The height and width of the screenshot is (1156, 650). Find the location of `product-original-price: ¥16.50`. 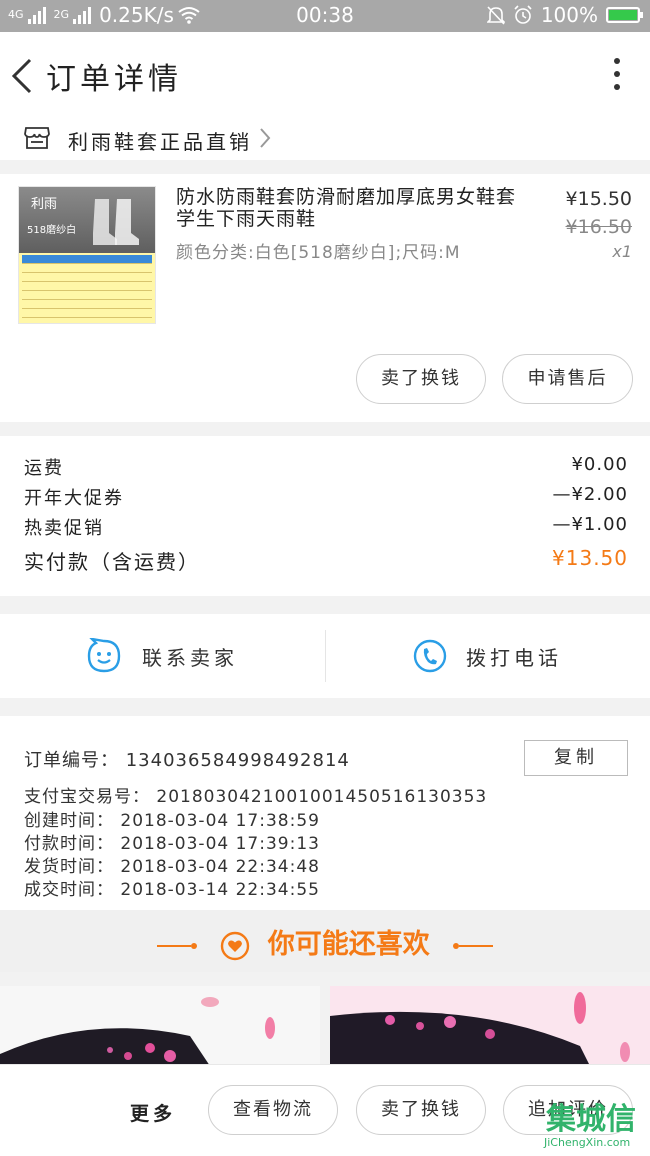

product-original-price: ¥16.50 is located at coordinates (598, 227).